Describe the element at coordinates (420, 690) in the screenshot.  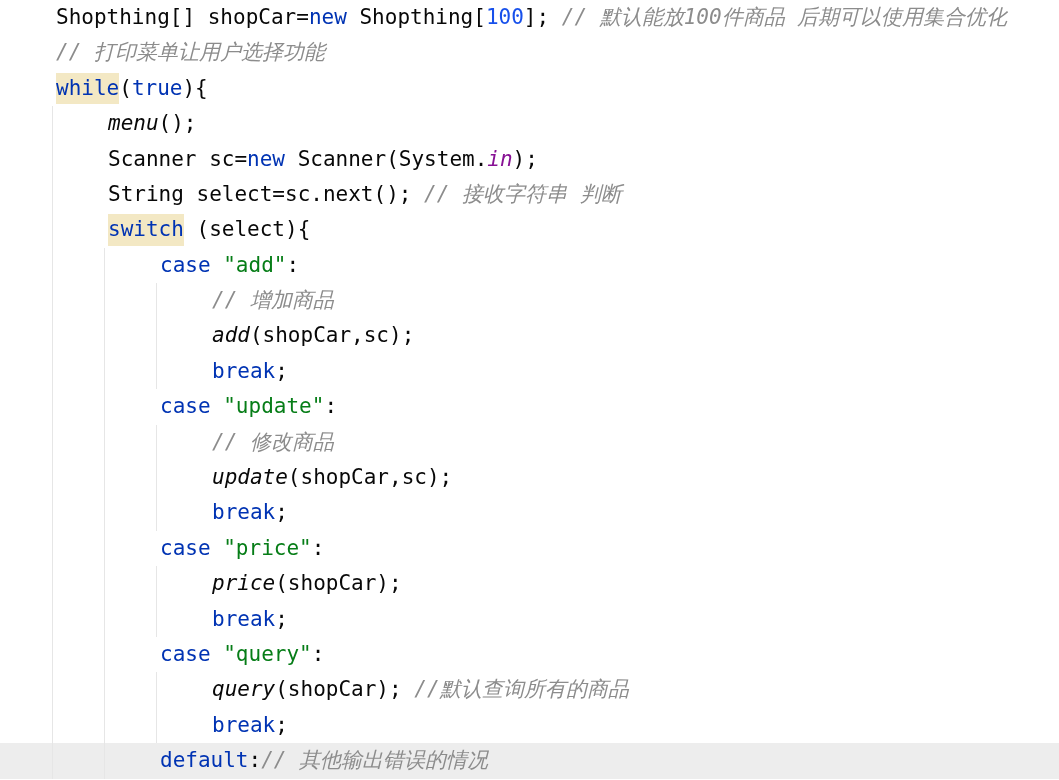
I see `code-line: query(shopCar); //默认查询所有的商品` at that location.